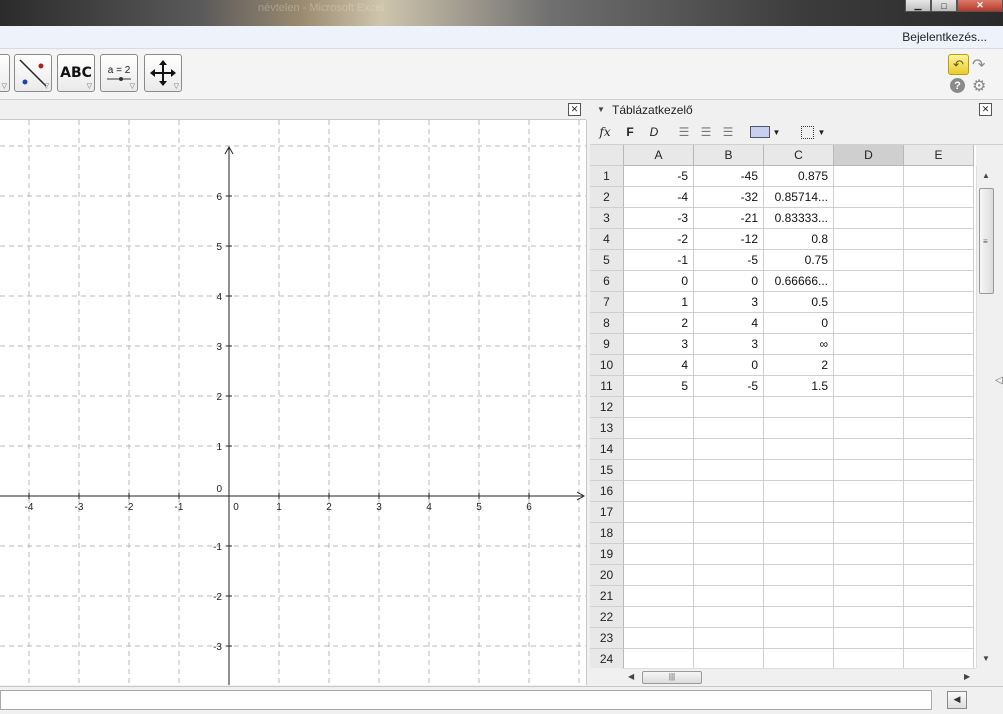 This screenshot has width=1003, height=714. Describe the element at coordinates (163, 73) in the screenshot. I see `move-graphics-tool-button: ▽` at that location.